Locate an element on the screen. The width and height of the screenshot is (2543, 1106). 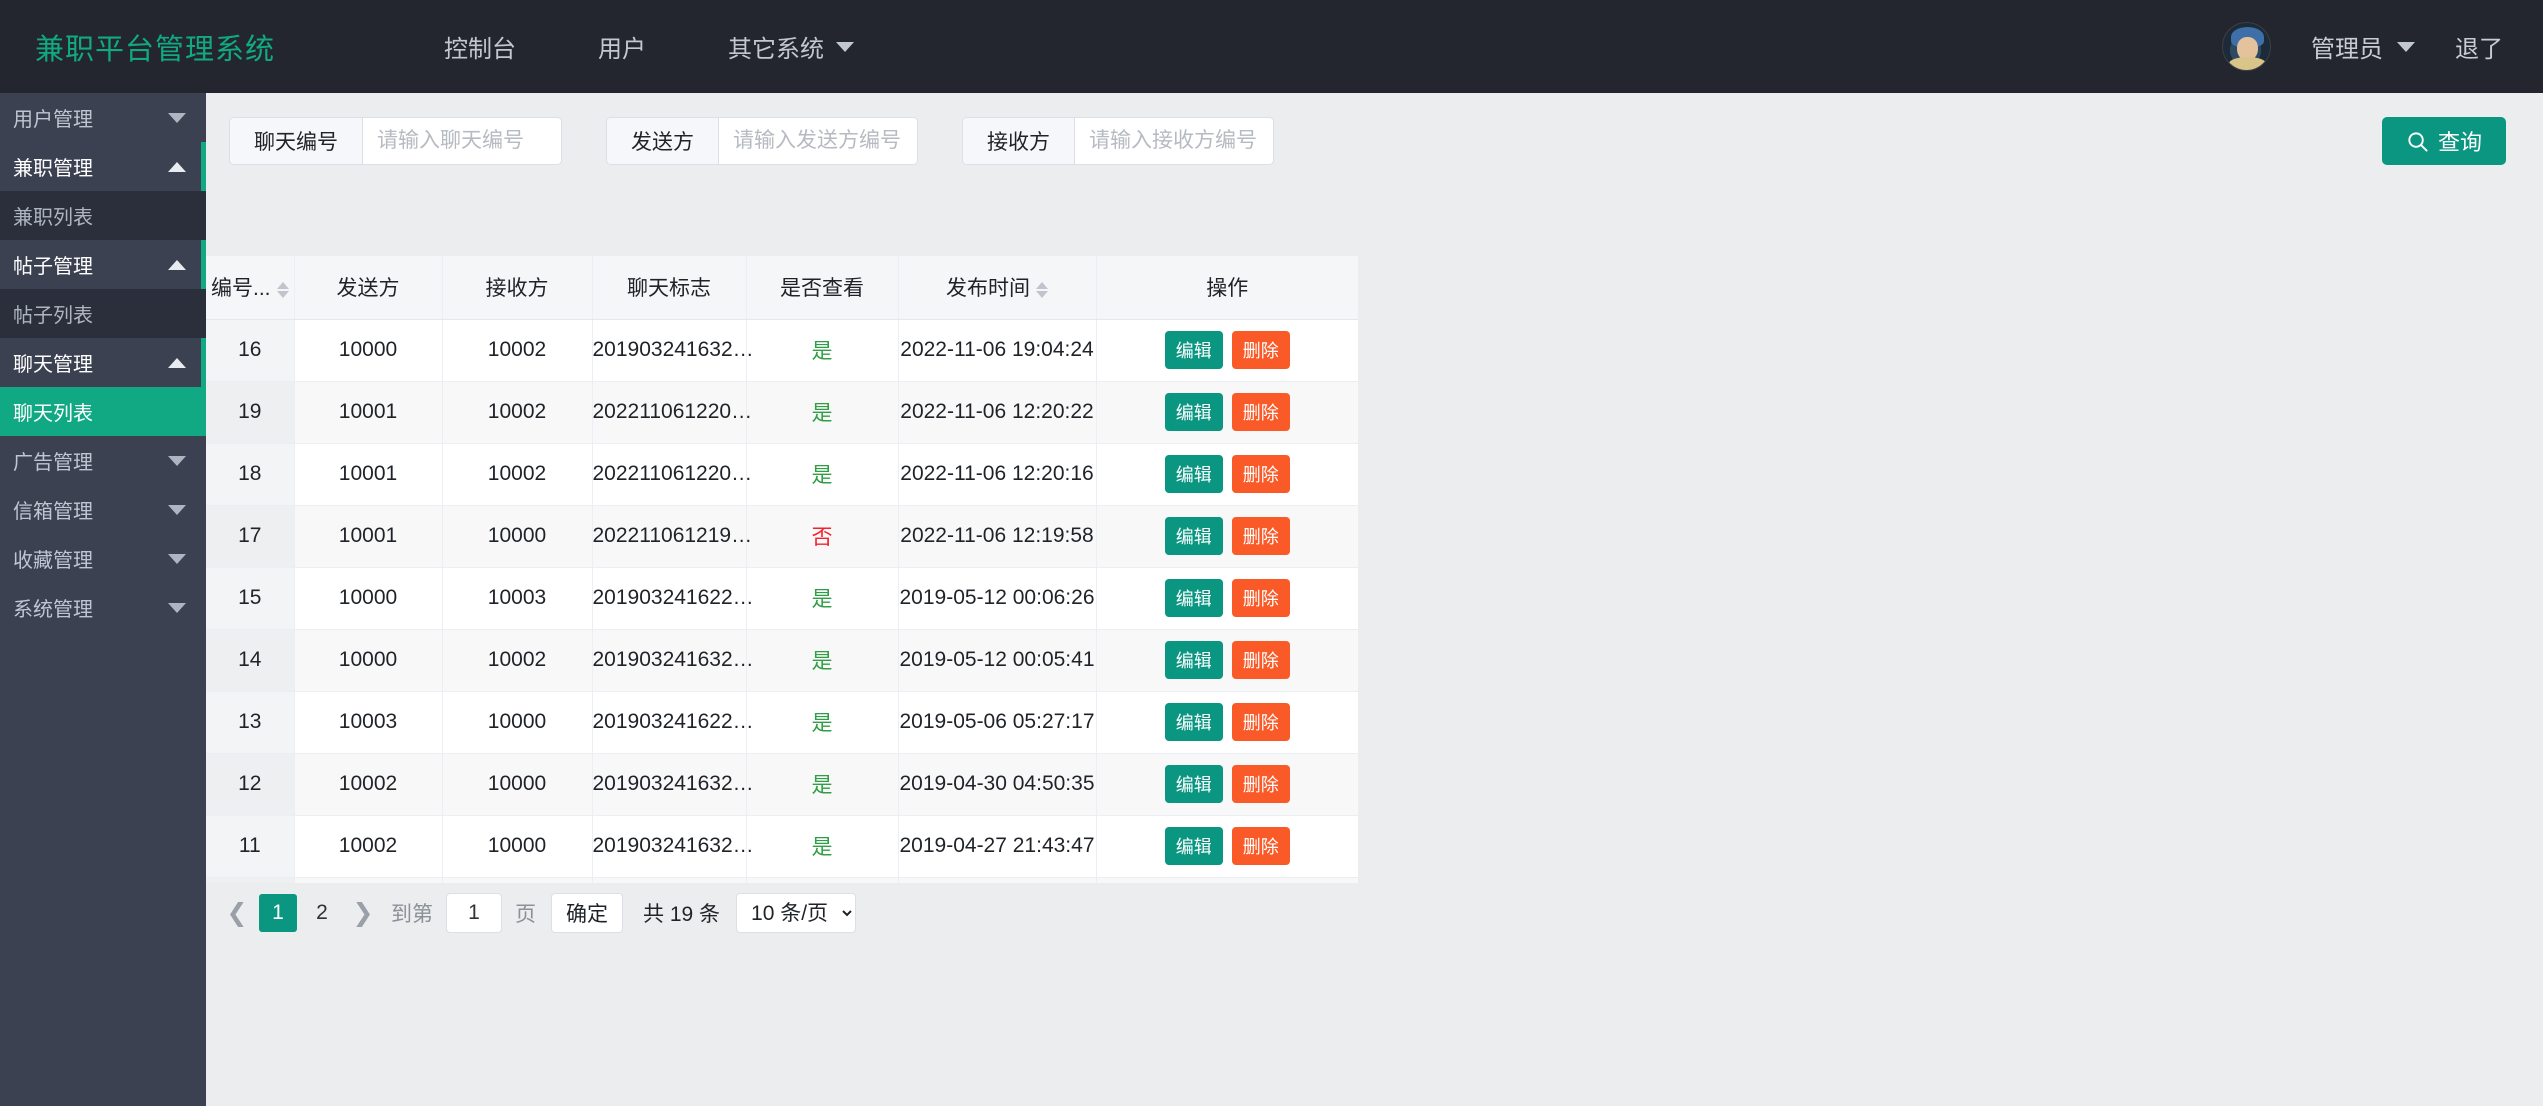
sidebar-item-label: 帖子管理 is located at coordinates (53, 267).